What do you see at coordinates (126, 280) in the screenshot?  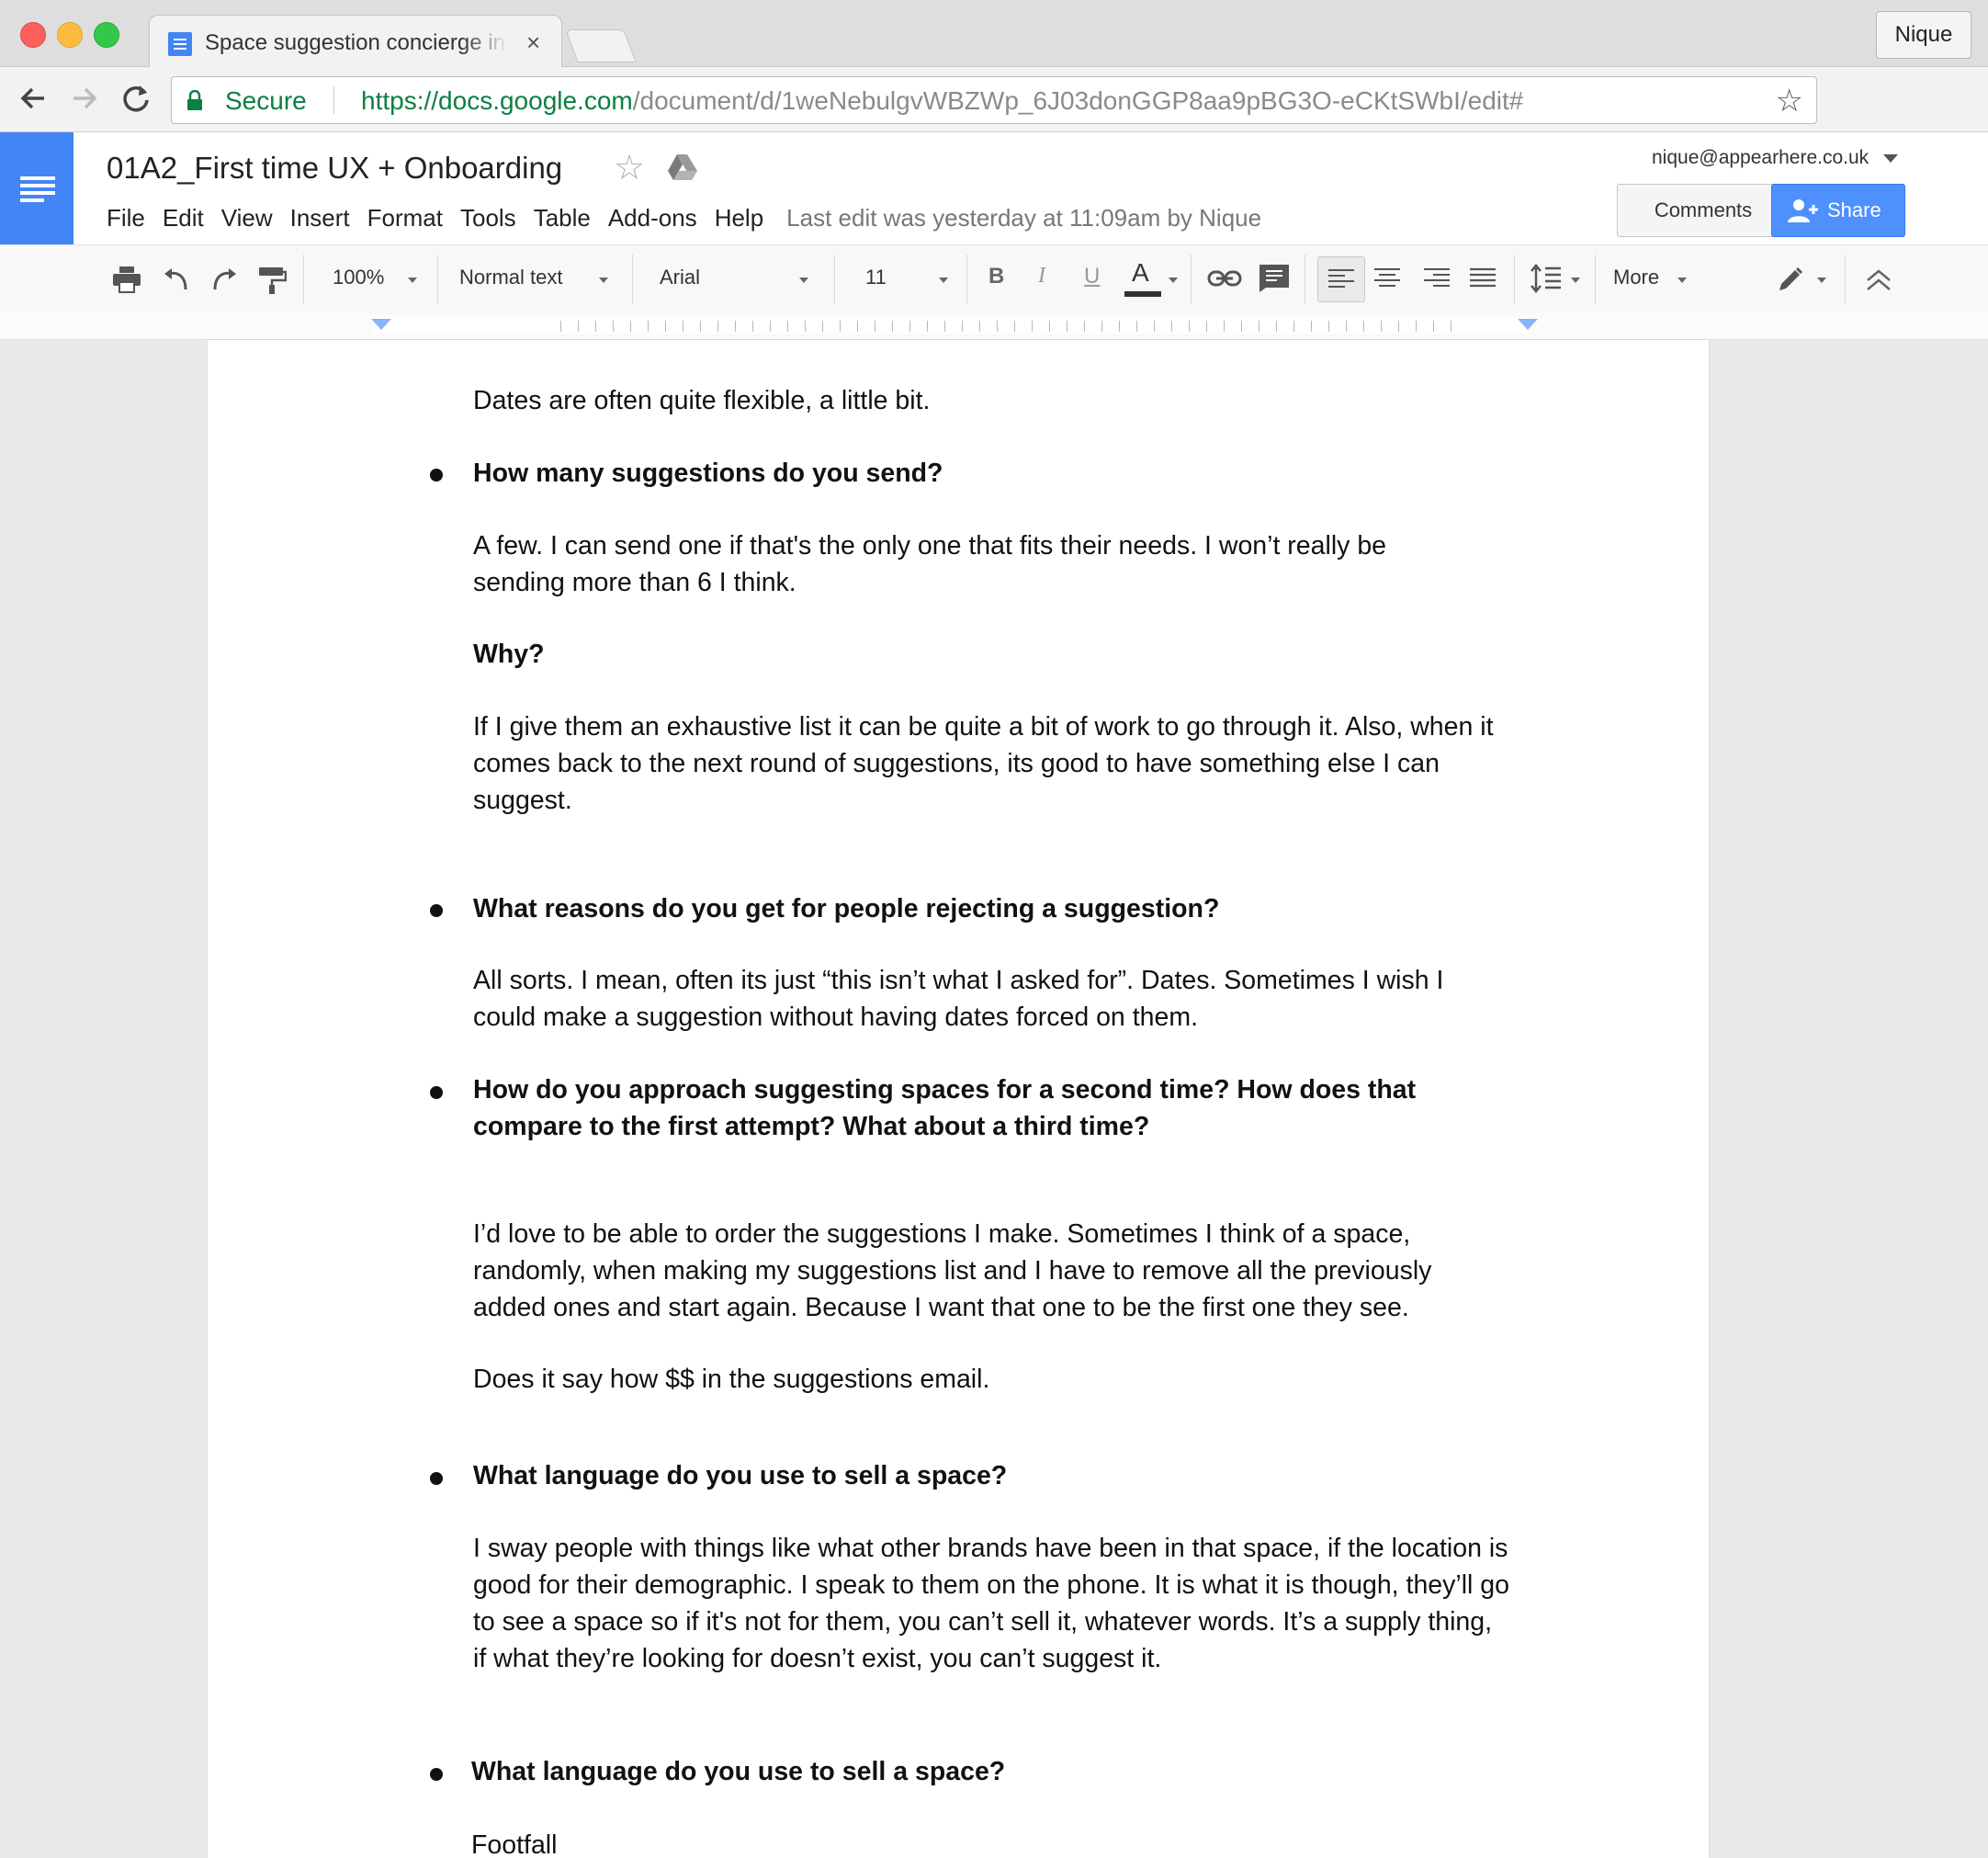 I see `print-icon` at bounding box center [126, 280].